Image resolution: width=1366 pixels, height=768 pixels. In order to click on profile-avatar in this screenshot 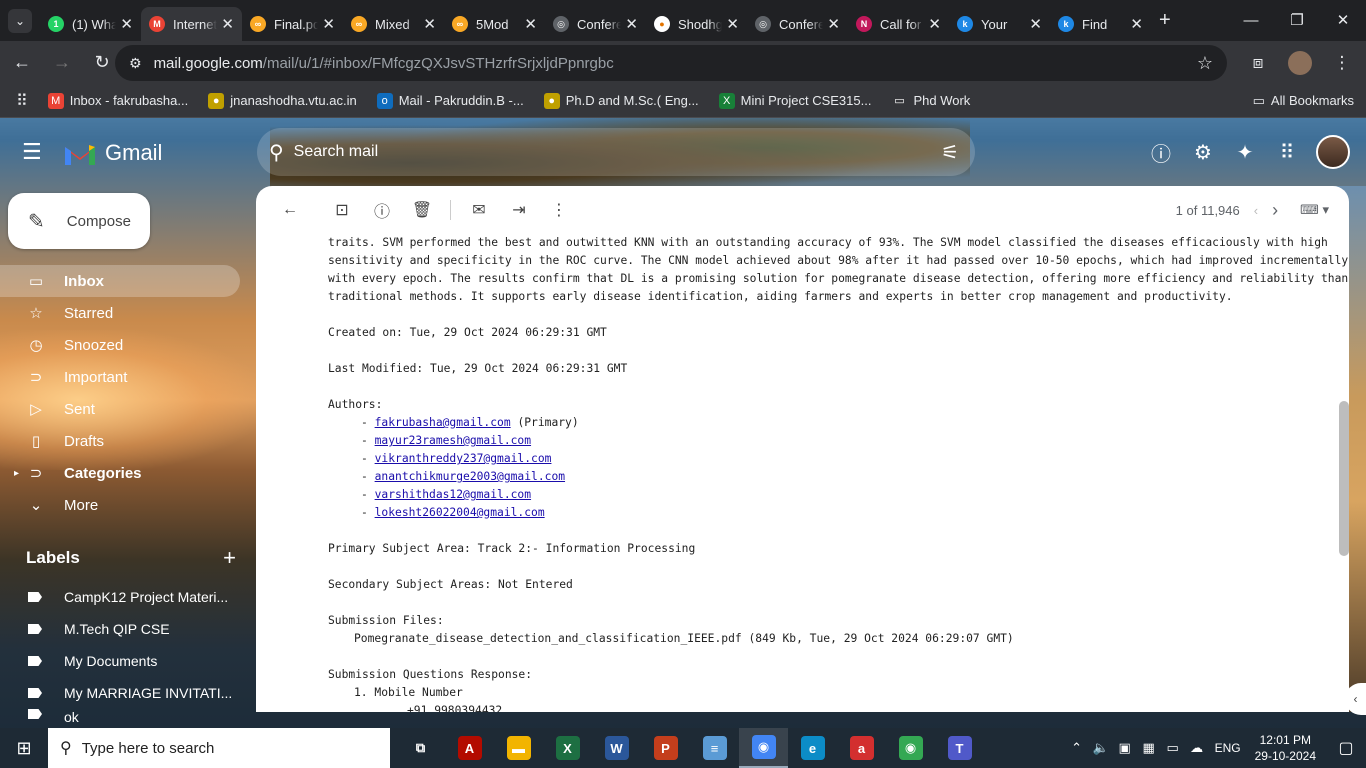, I will do `click(1300, 63)`.